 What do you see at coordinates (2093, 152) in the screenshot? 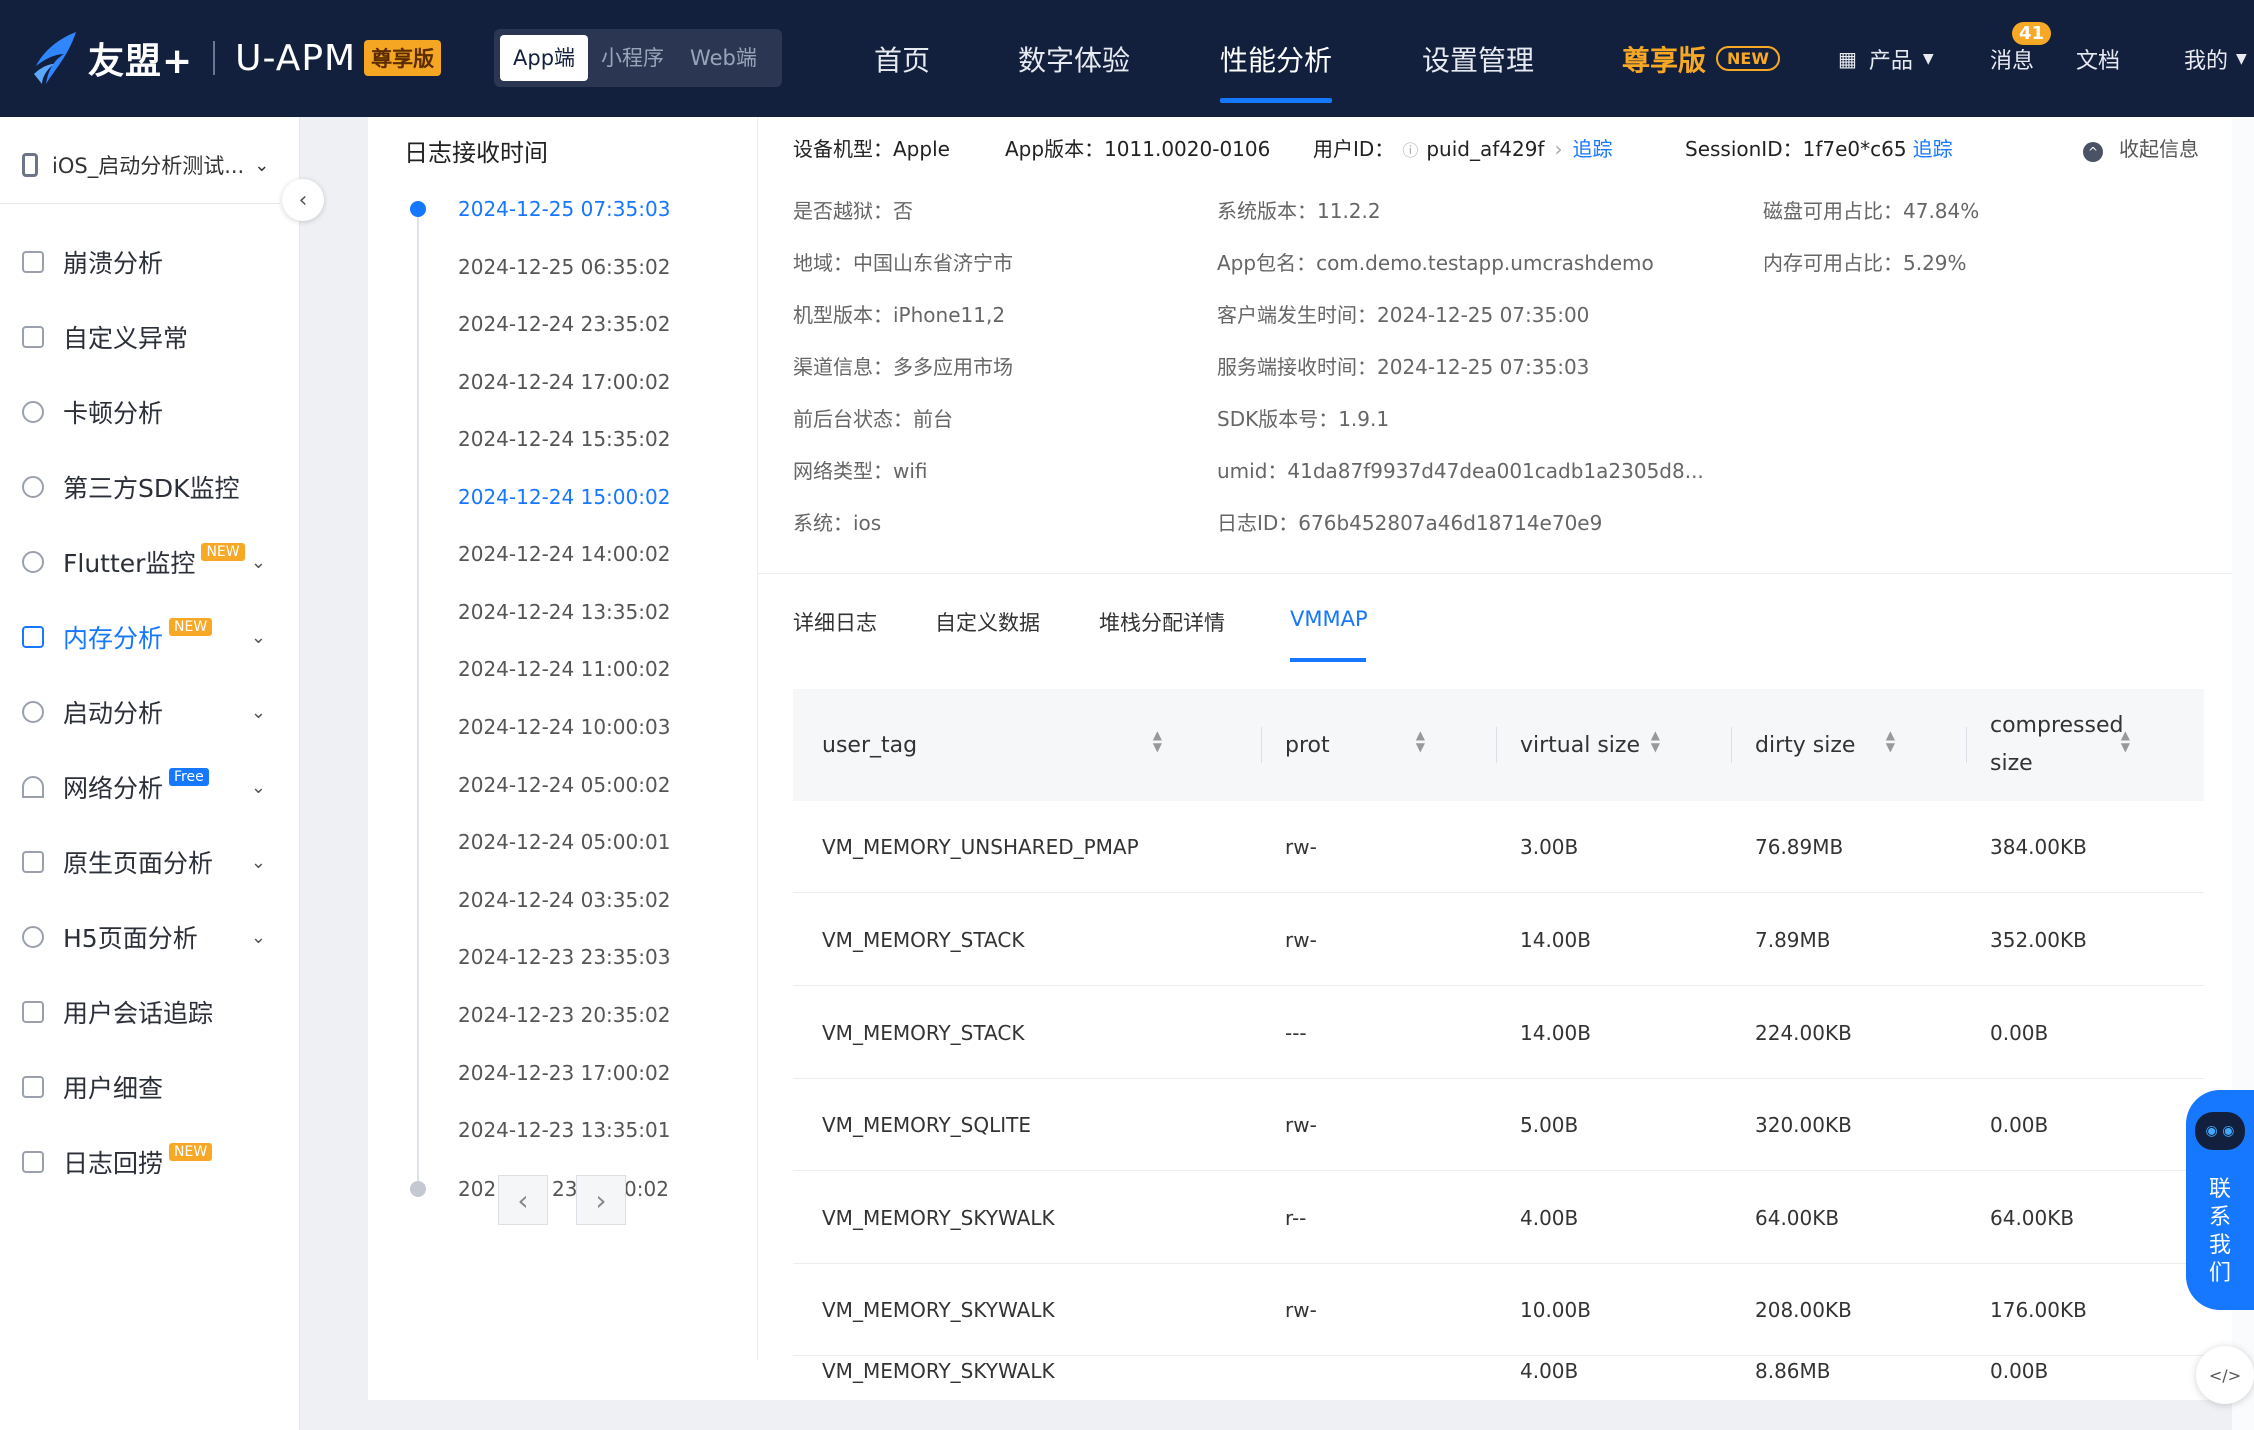
I see `chevron-up-circle-icon: ^` at bounding box center [2093, 152].